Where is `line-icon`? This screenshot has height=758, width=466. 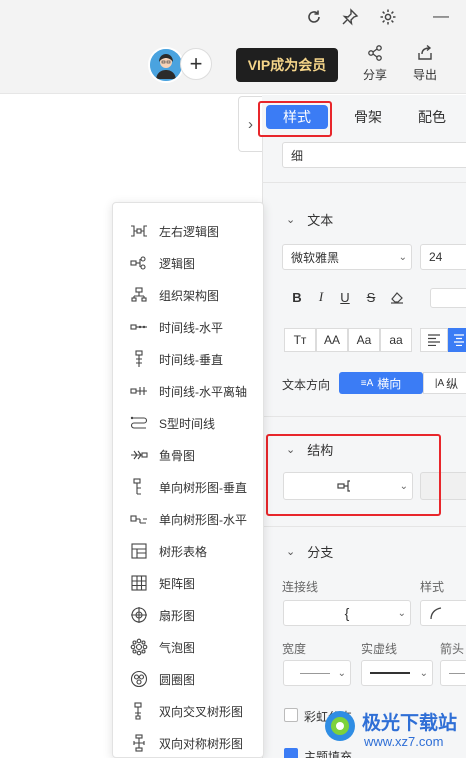
line-icon is located at coordinates (457, 673).